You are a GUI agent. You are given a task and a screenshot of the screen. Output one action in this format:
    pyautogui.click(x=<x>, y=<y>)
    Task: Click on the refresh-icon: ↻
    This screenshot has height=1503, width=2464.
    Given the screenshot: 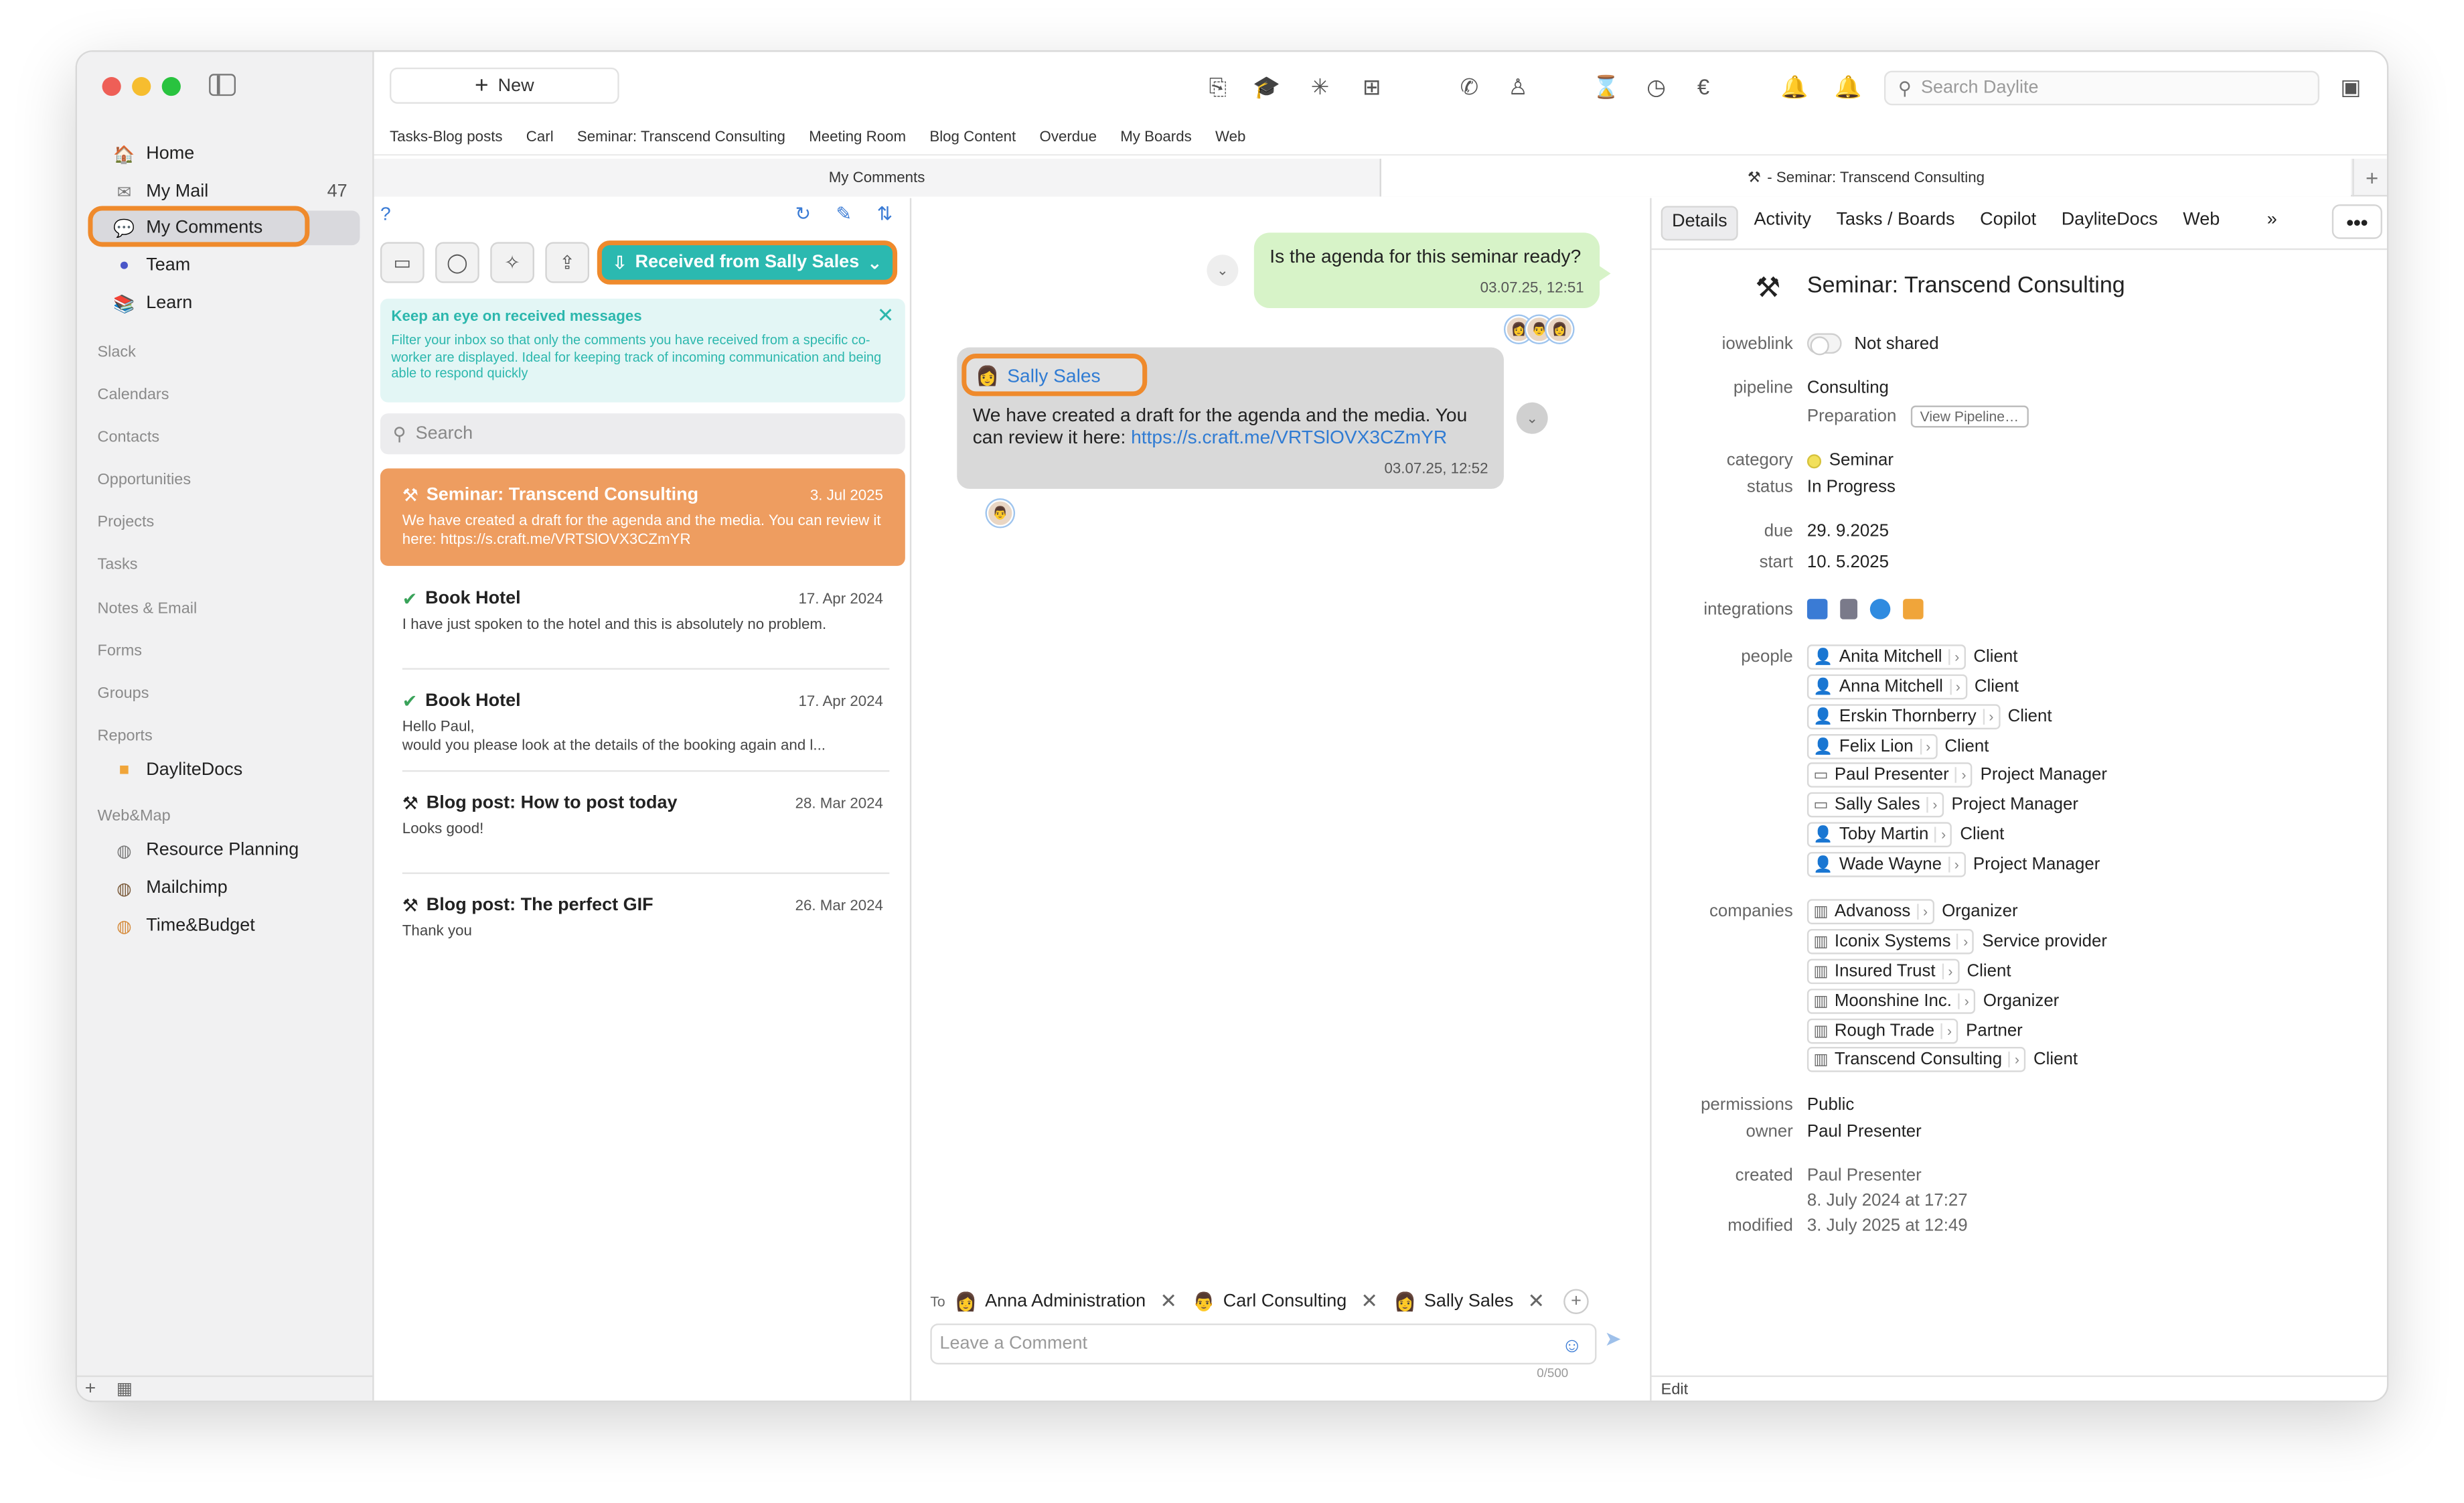 What is the action you would take?
    pyautogui.click(x=803, y=214)
    